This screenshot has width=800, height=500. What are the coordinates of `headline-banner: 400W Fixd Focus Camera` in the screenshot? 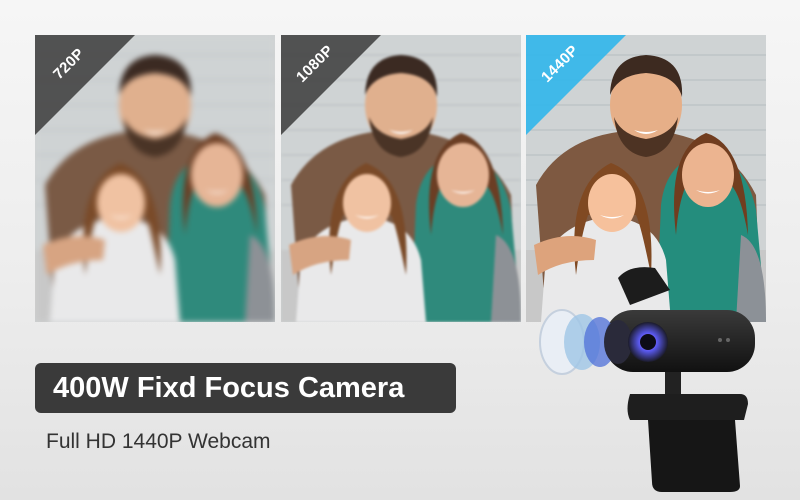 It's located at (245, 388).